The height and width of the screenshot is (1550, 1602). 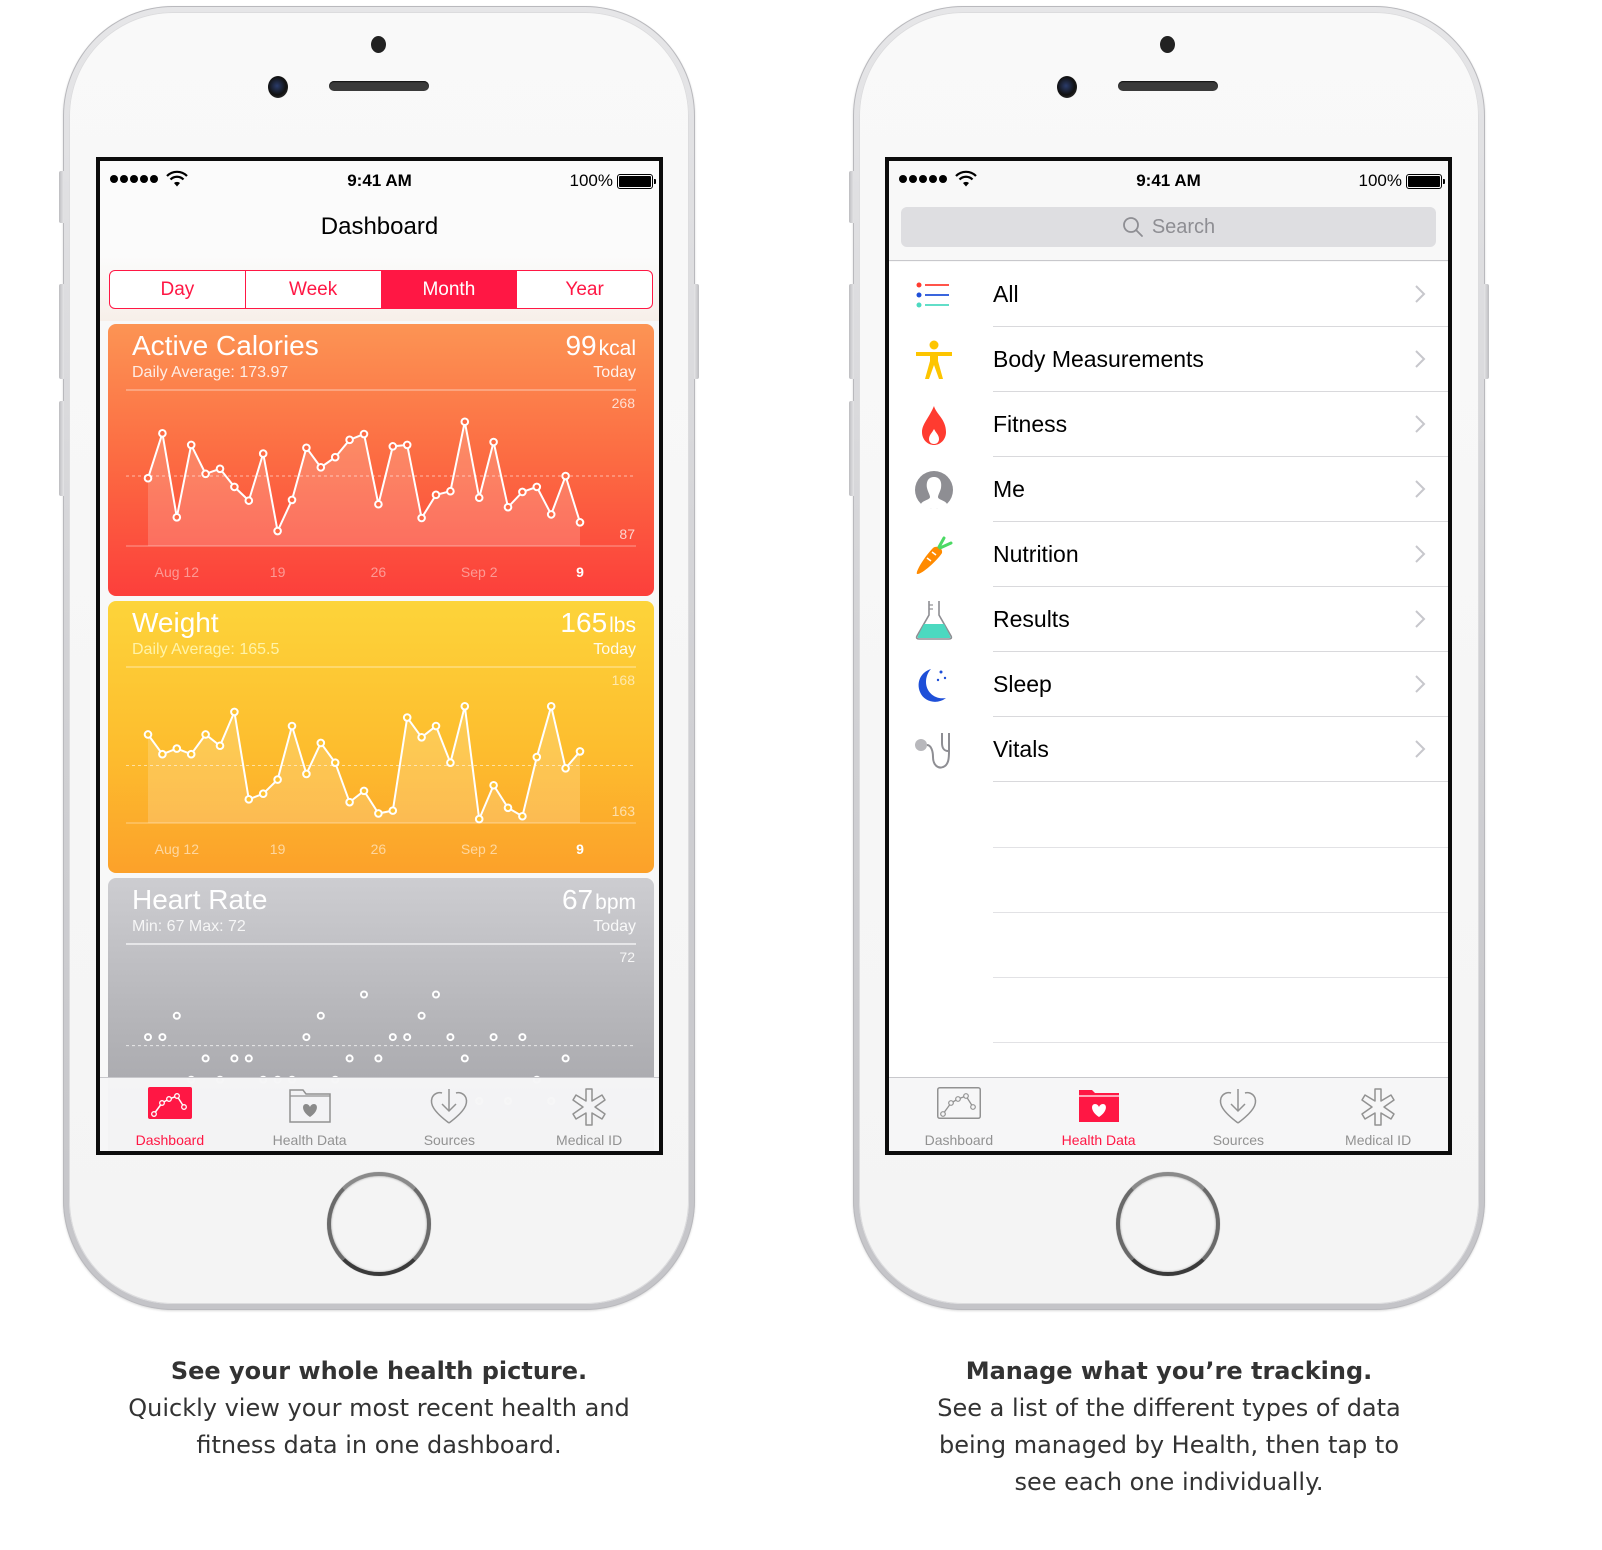 What do you see at coordinates (589, 1140) in the screenshot?
I see `tab-label: Medical ID` at bounding box center [589, 1140].